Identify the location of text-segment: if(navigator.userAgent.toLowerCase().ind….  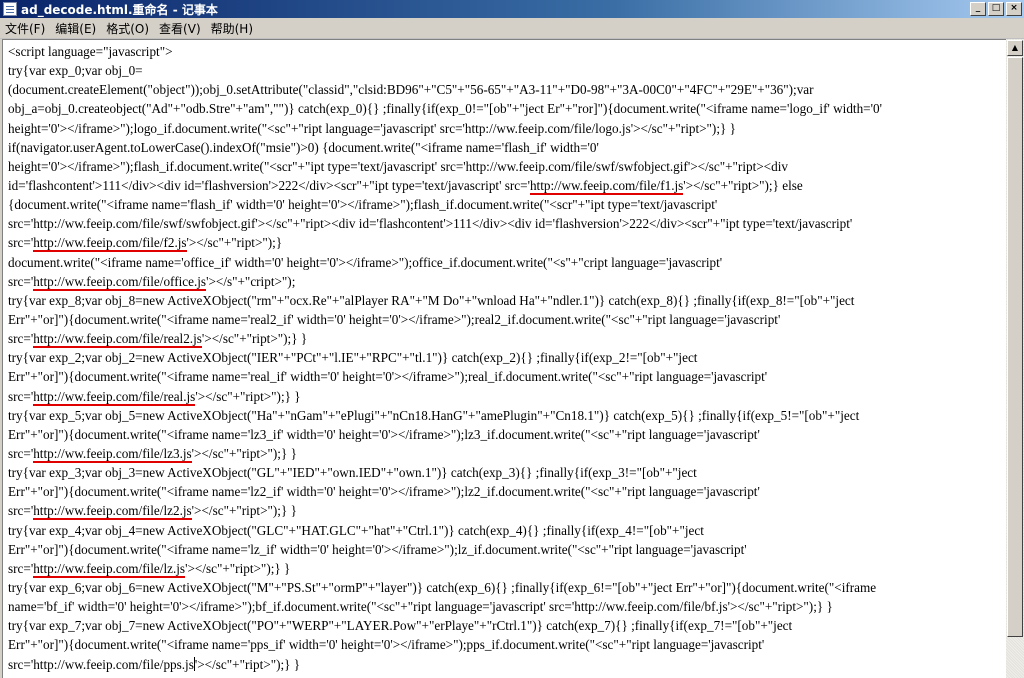
(303, 147).